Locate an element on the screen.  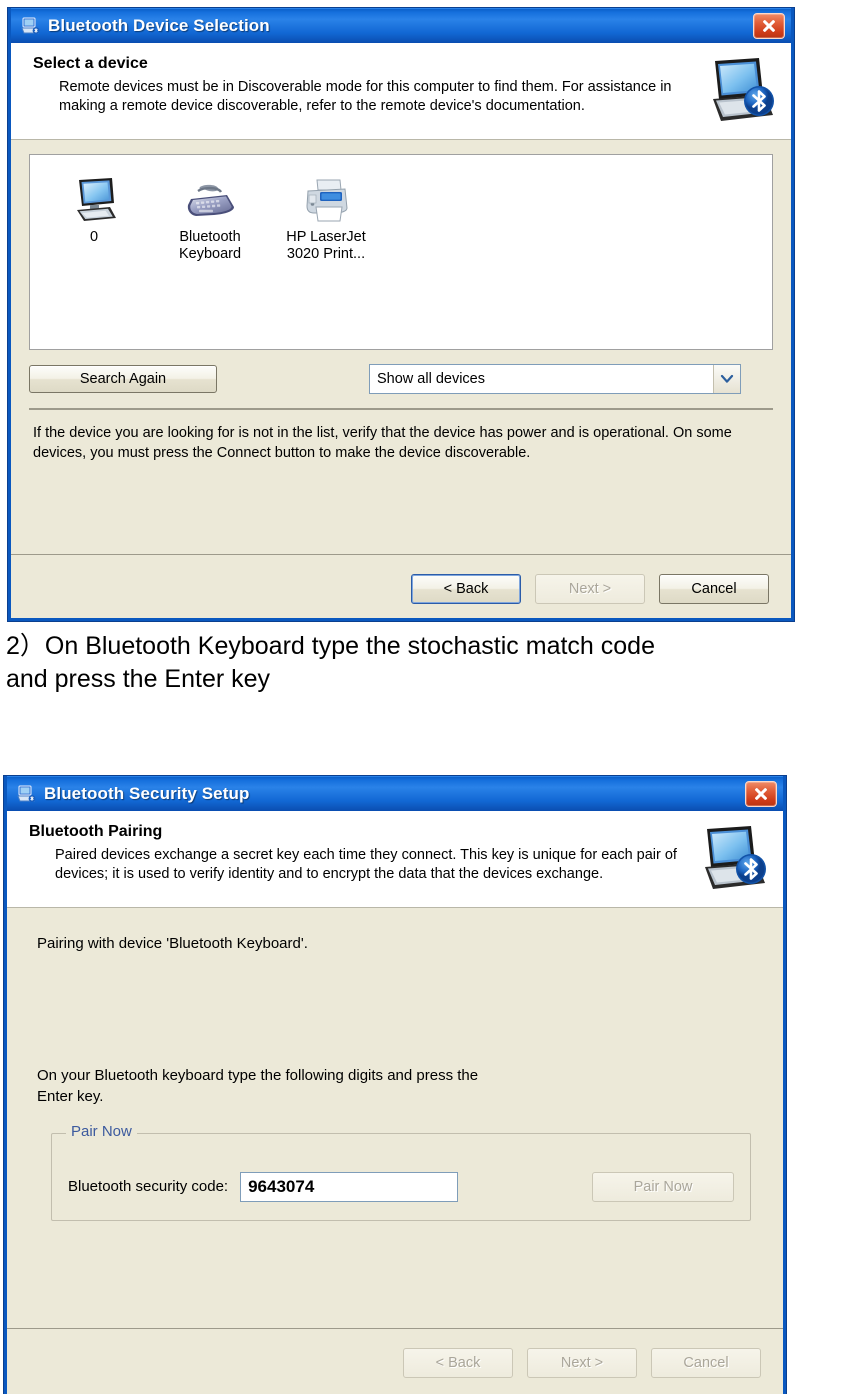
chevron-down-icon is located at coordinates (726, 379).